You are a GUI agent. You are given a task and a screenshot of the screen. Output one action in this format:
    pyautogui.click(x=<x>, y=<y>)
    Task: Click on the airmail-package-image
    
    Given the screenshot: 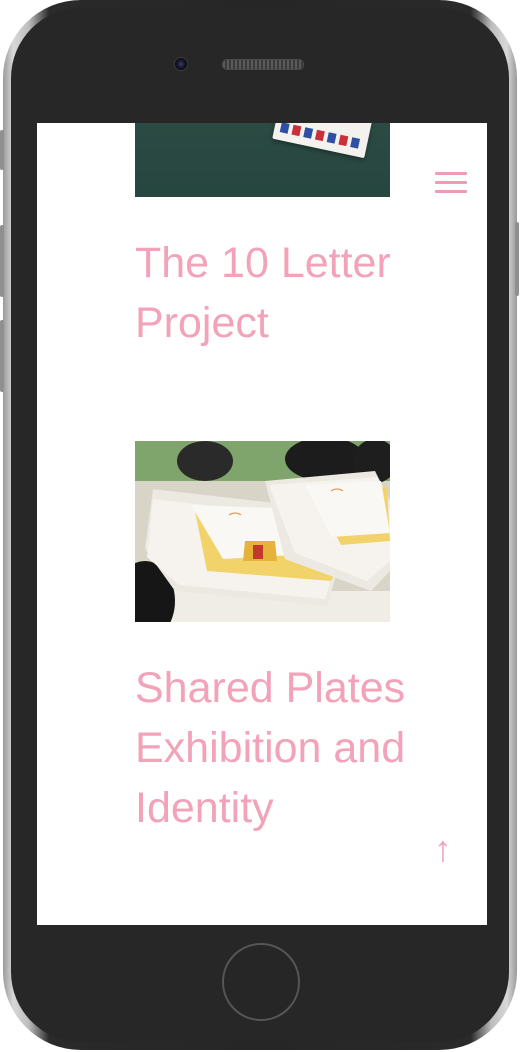 What is the action you would take?
    pyautogui.click(x=324, y=141)
    